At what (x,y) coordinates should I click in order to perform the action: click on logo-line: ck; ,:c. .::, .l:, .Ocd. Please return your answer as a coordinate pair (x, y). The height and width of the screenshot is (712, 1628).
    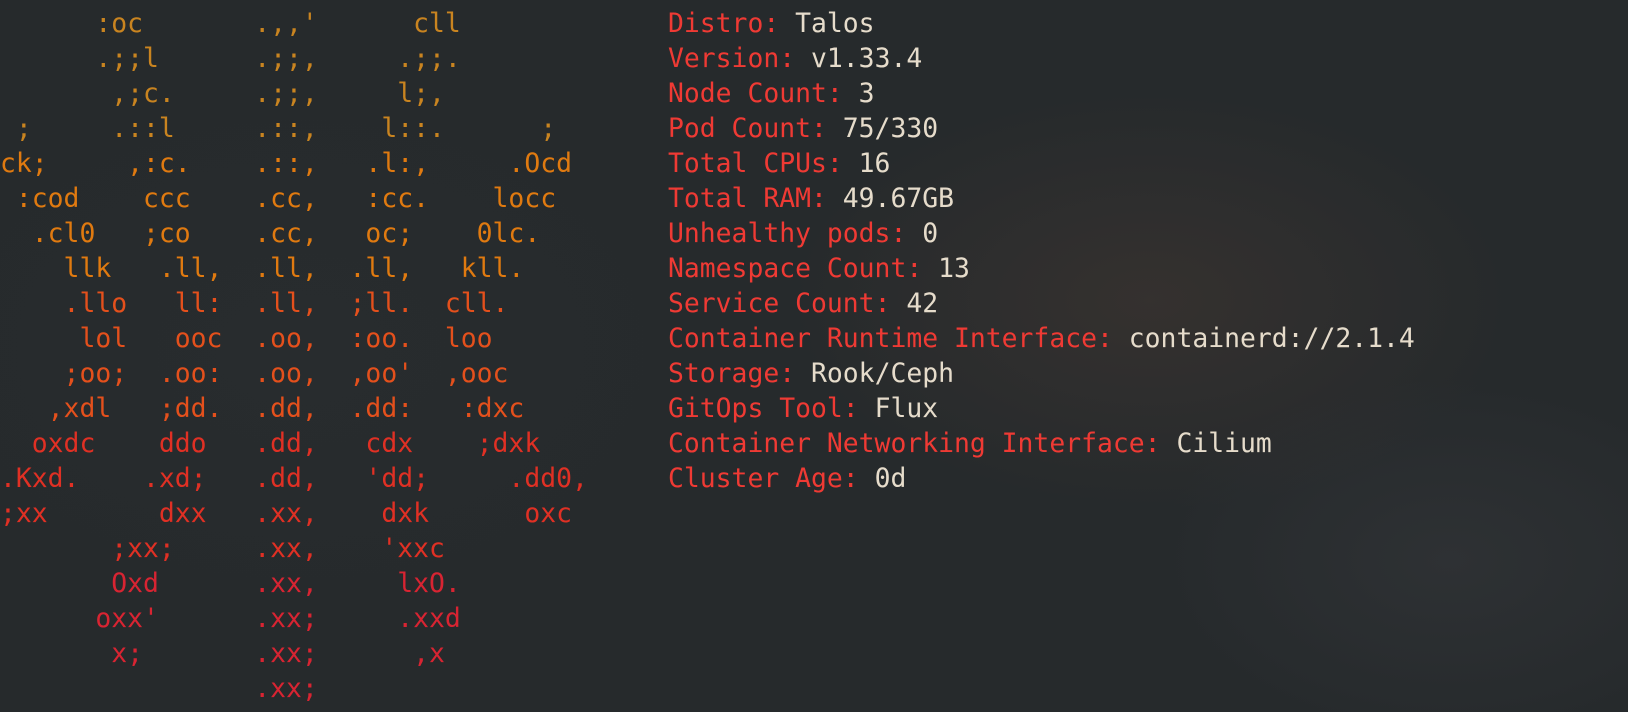
    Looking at the image, I should click on (286, 163).